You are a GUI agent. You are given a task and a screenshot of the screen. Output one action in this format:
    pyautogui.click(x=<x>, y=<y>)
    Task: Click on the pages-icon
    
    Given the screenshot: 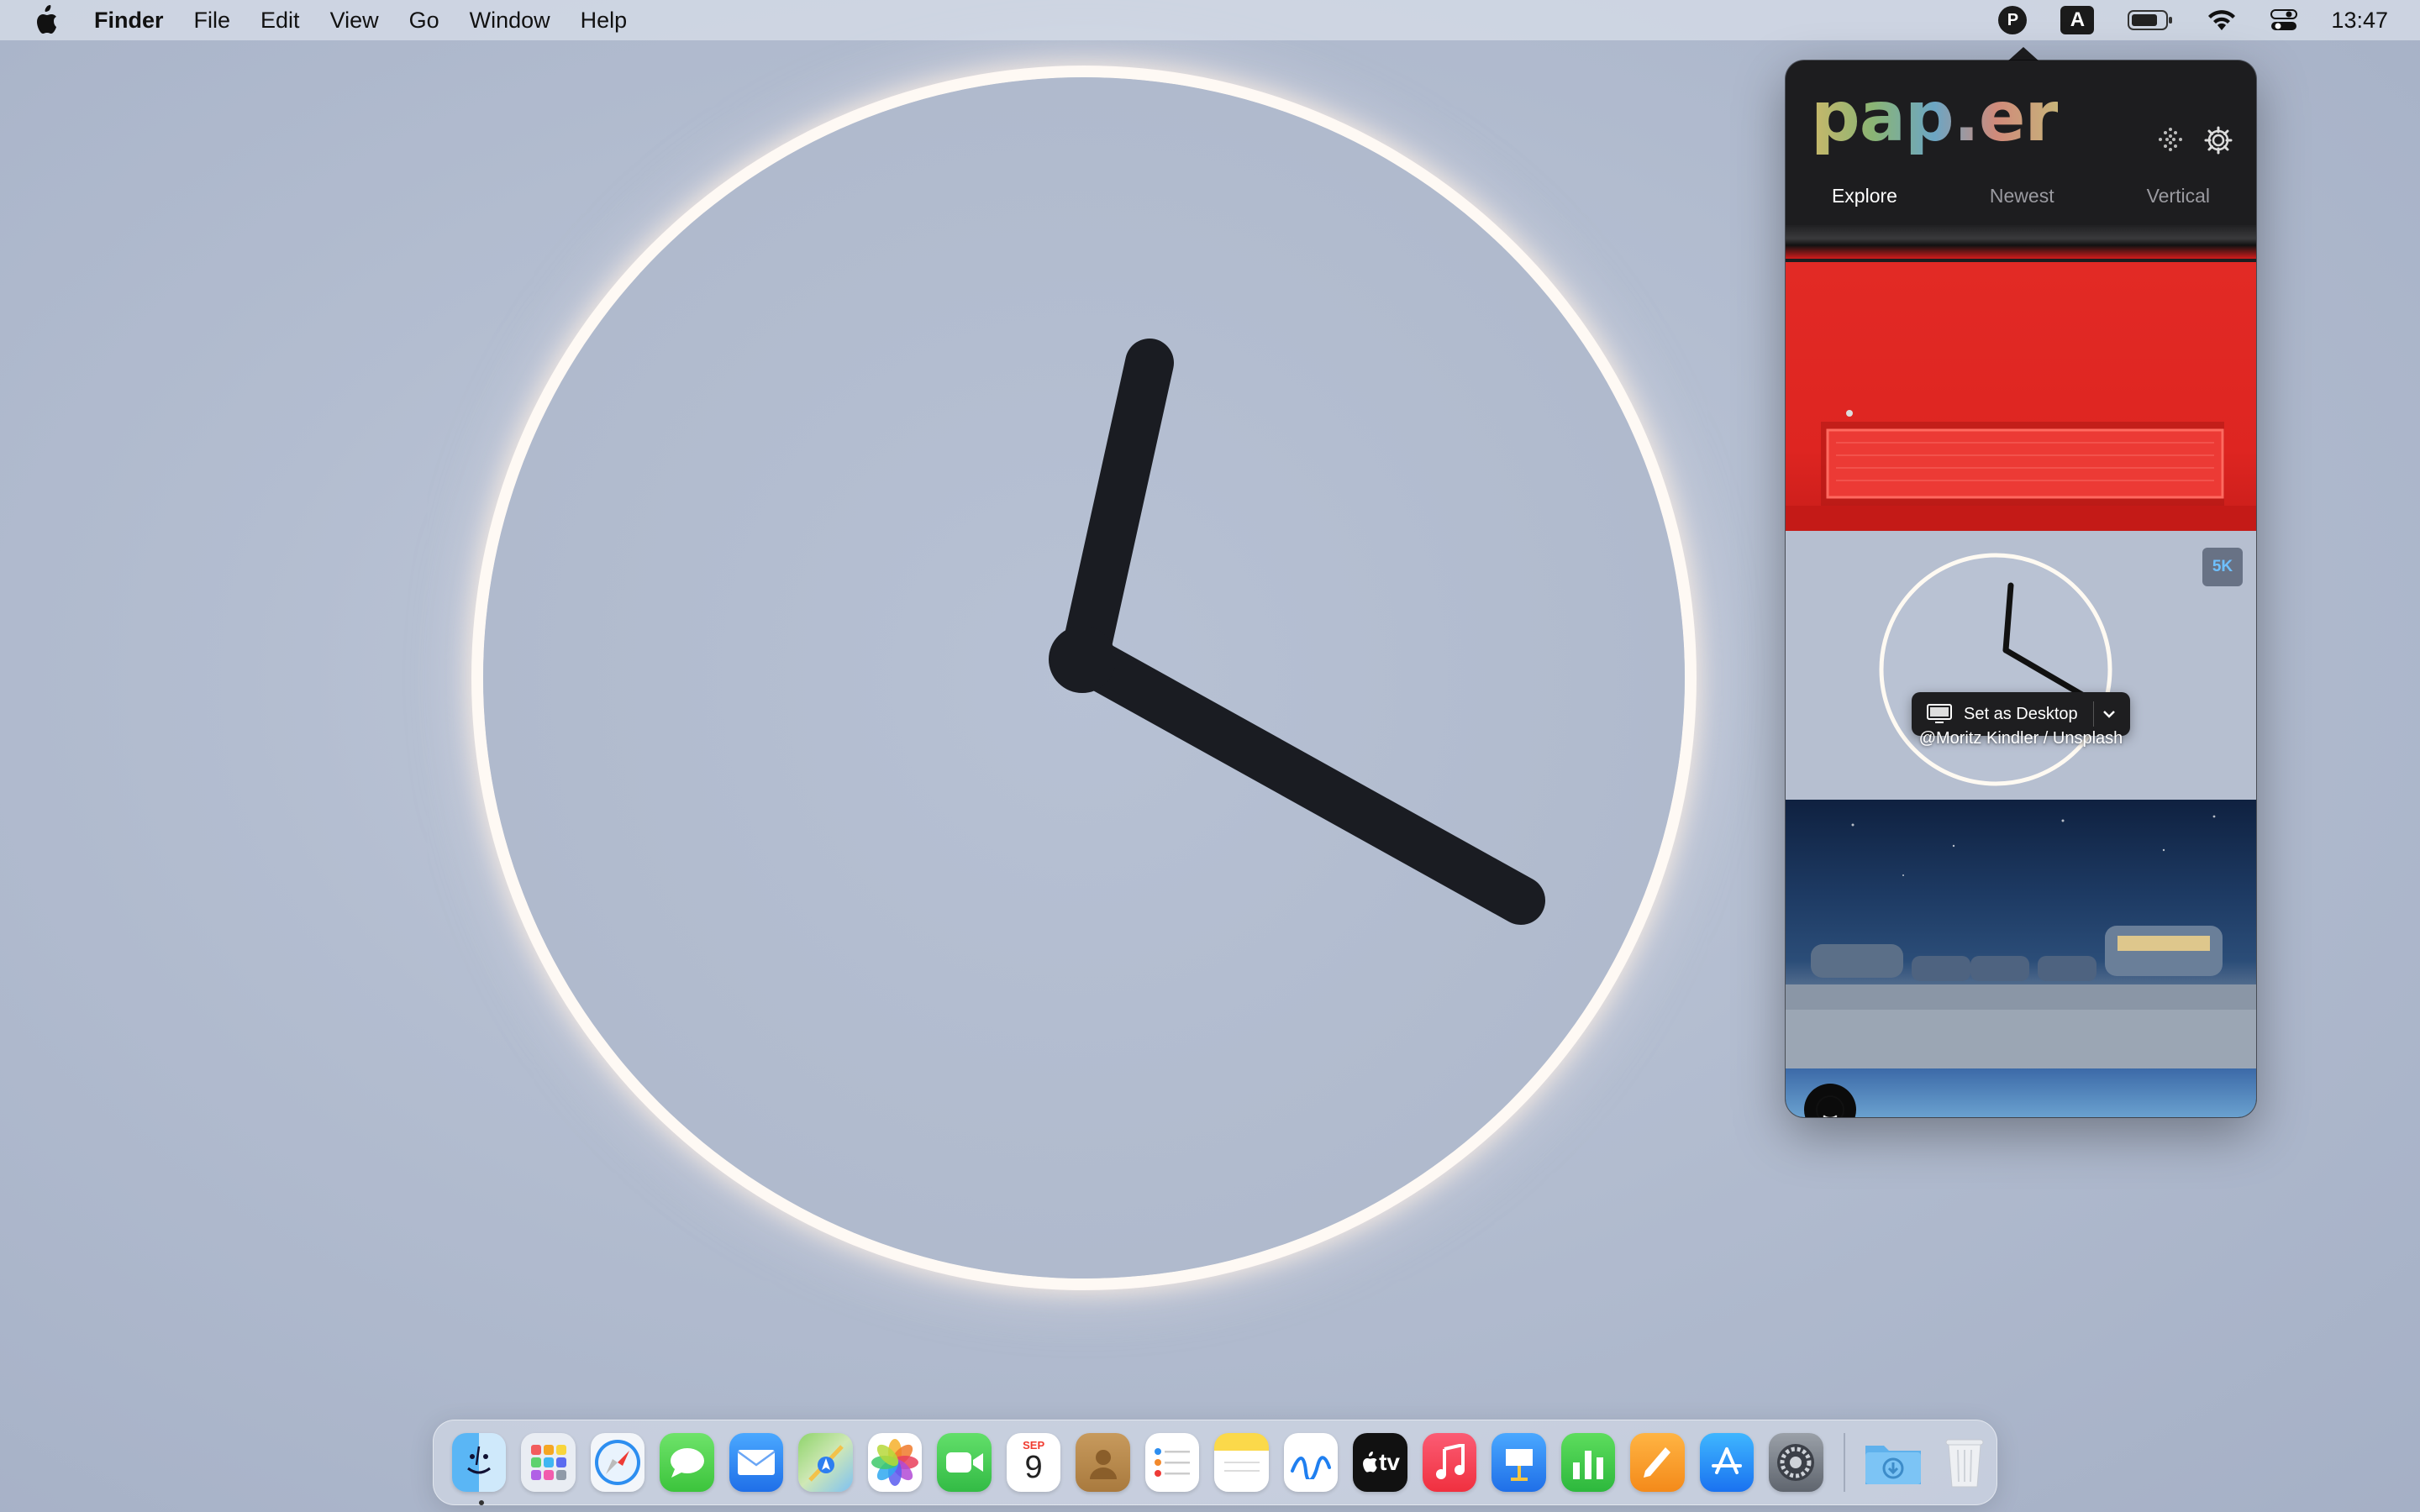 What is the action you would take?
    pyautogui.click(x=1657, y=1462)
    